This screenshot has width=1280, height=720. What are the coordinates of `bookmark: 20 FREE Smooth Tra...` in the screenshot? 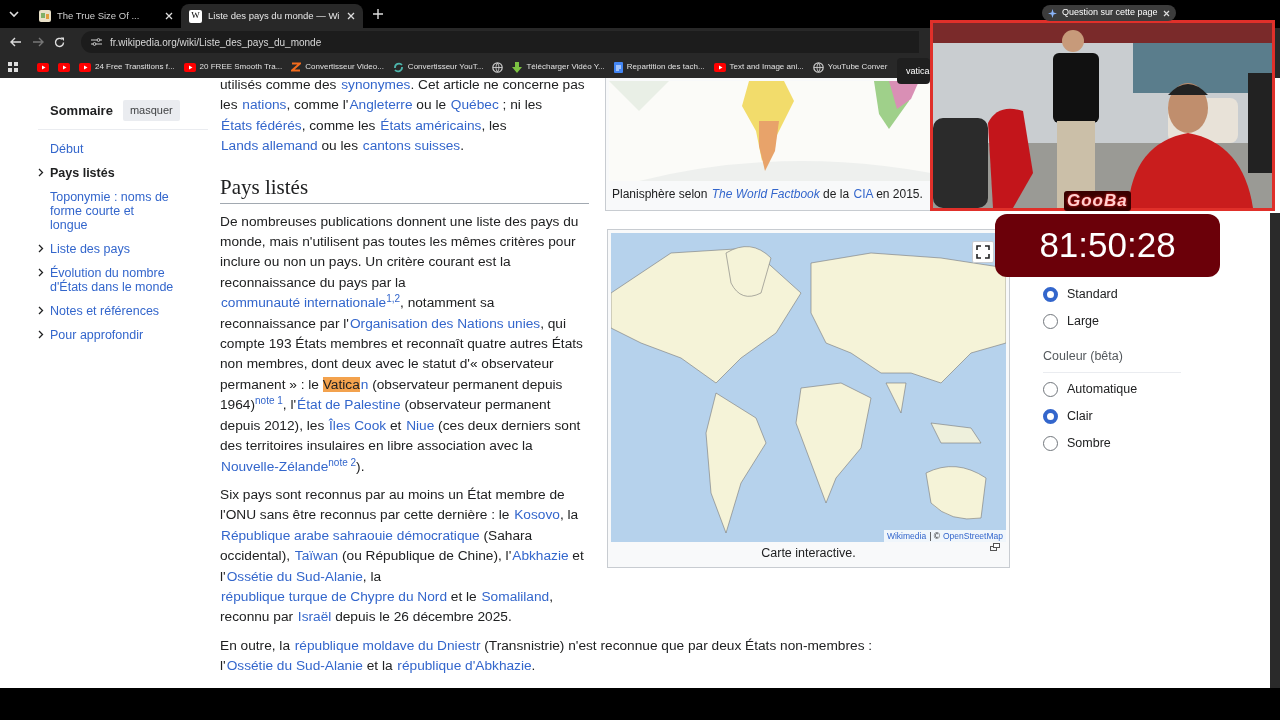 It's located at (233, 67).